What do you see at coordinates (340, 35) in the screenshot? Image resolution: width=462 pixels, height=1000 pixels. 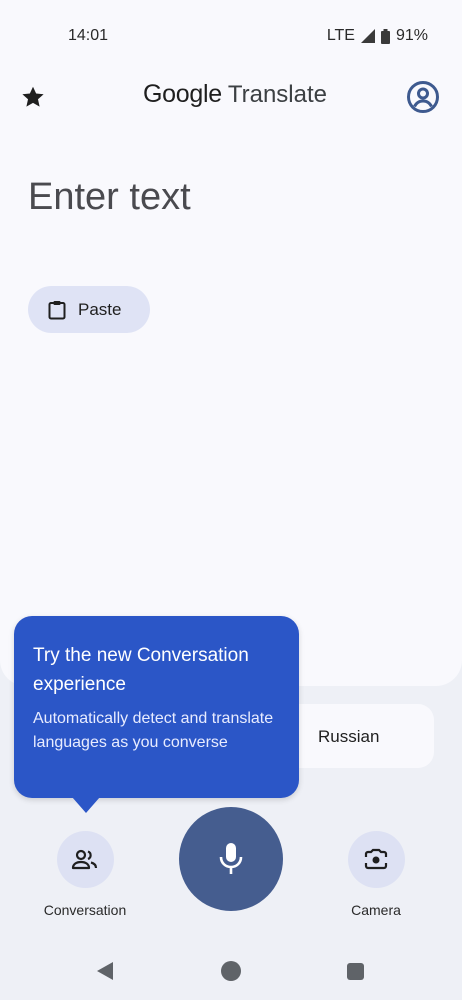 I see `network-label: LTE` at bounding box center [340, 35].